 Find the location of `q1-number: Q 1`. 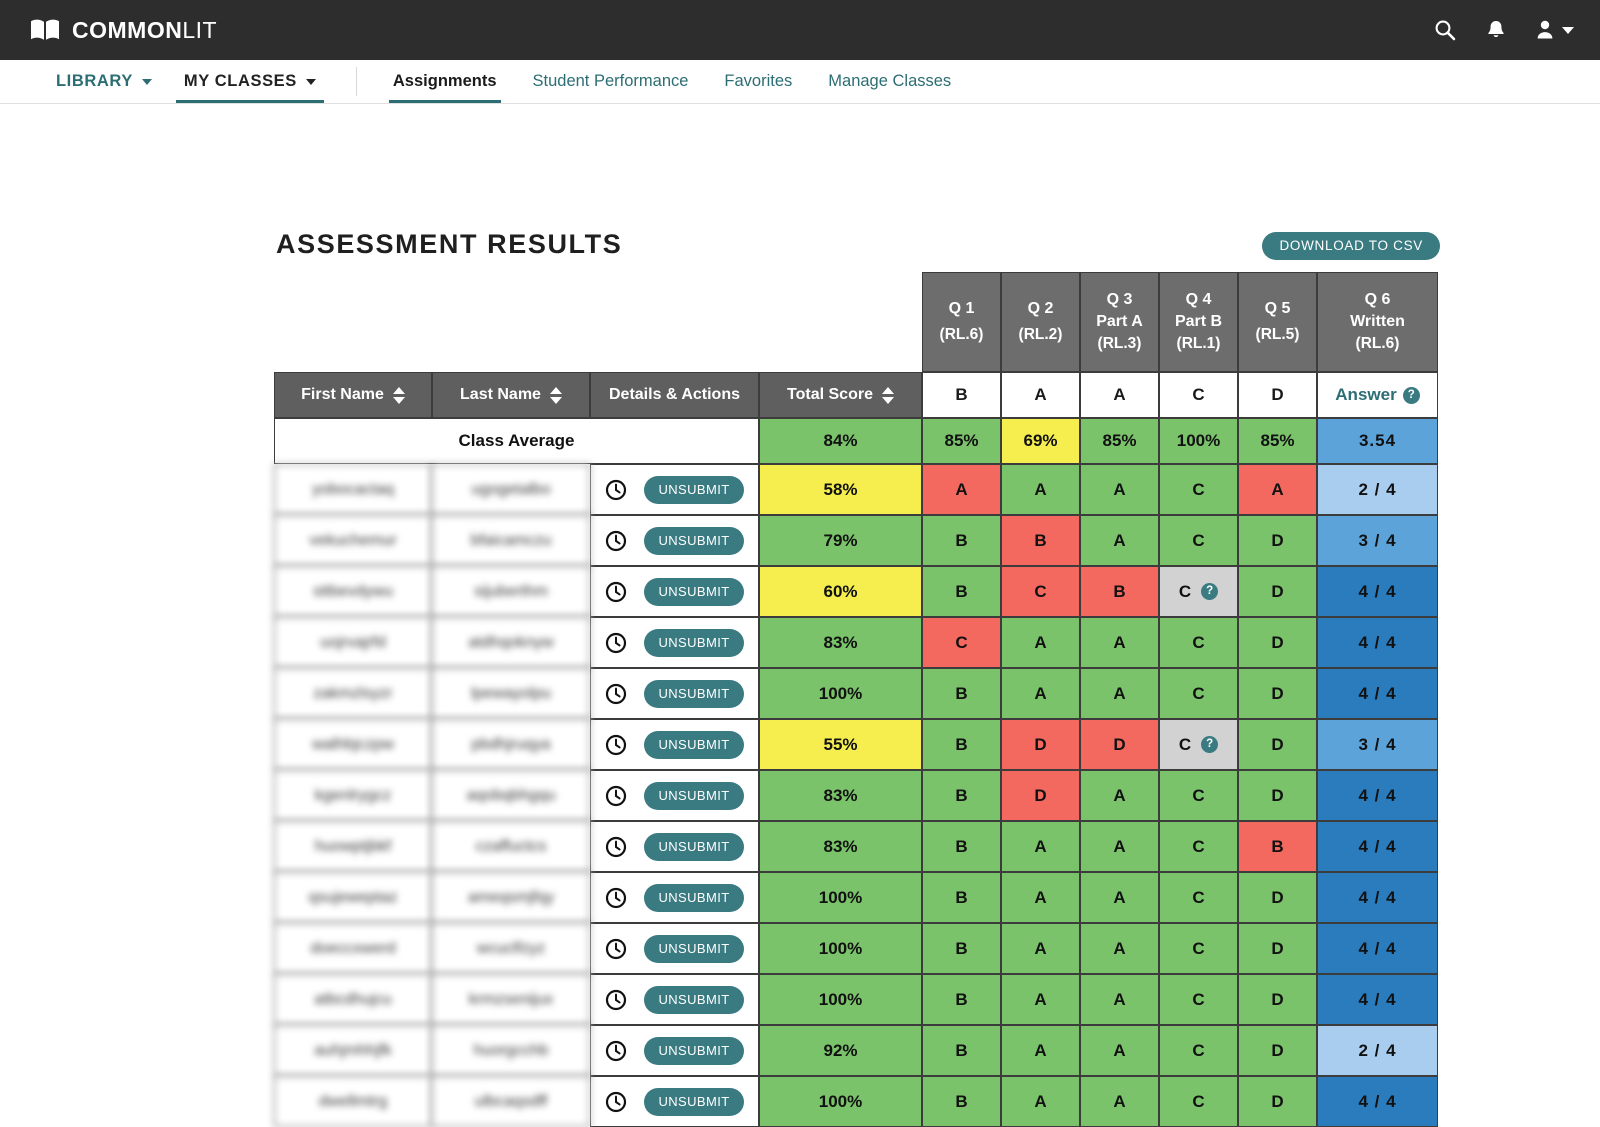

q1-number: Q 1 is located at coordinates (961, 308).